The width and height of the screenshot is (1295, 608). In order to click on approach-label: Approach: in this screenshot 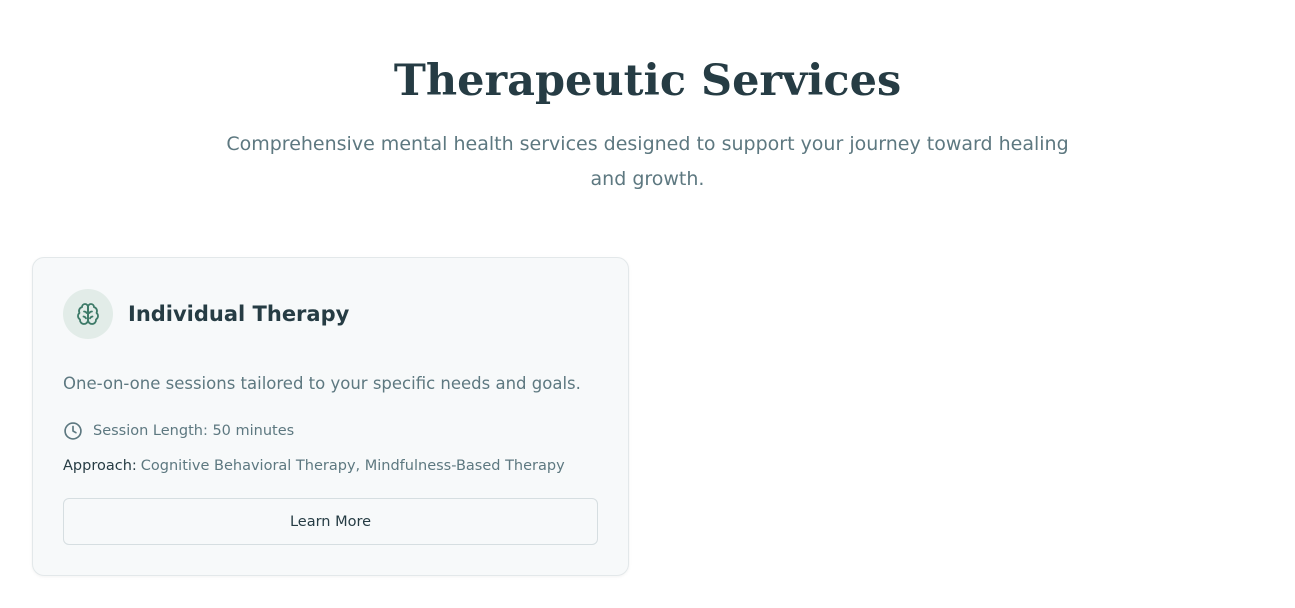, I will do `click(100, 466)`.